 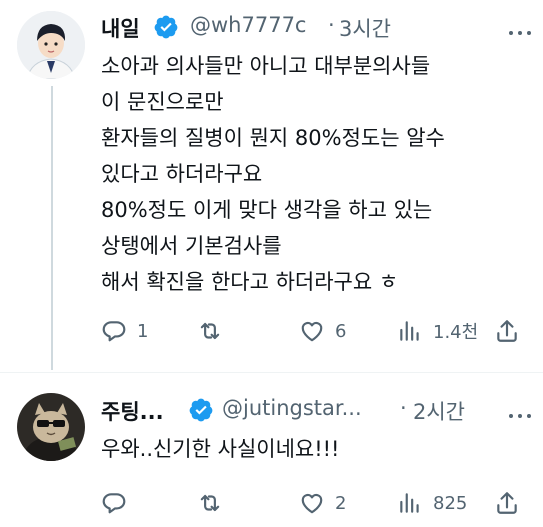 What do you see at coordinates (450, 503) in the screenshot?
I see `view-count: 825` at bounding box center [450, 503].